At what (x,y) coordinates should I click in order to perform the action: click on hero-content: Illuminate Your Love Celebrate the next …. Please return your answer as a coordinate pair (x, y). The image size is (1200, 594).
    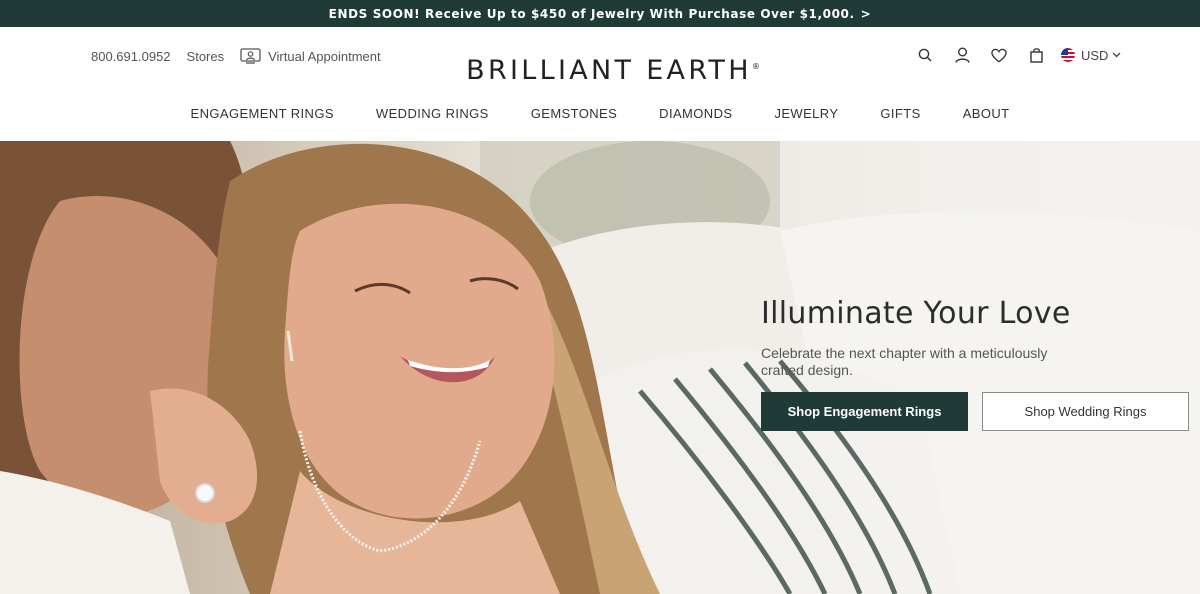
    Looking at the image, I should click on (976, 363).